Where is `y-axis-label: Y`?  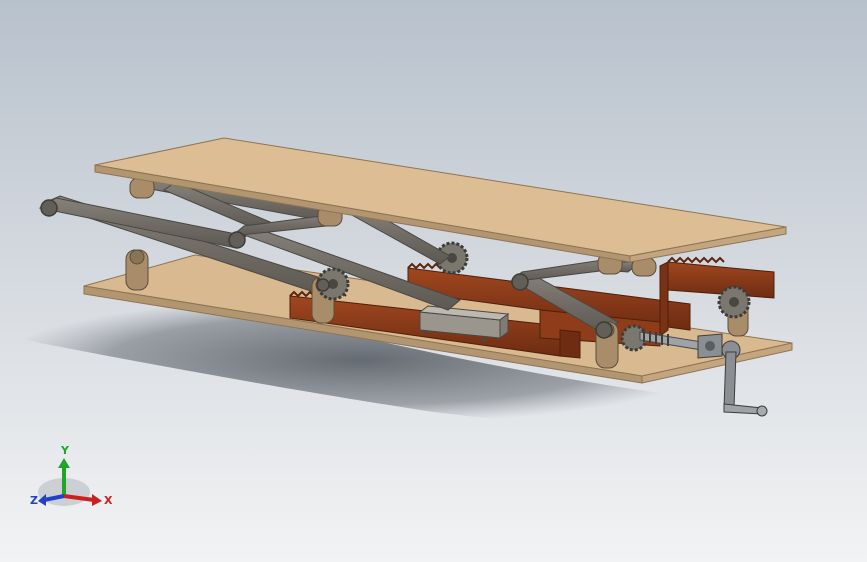 y-axis-label: Y is located at coordinates (65, 450).